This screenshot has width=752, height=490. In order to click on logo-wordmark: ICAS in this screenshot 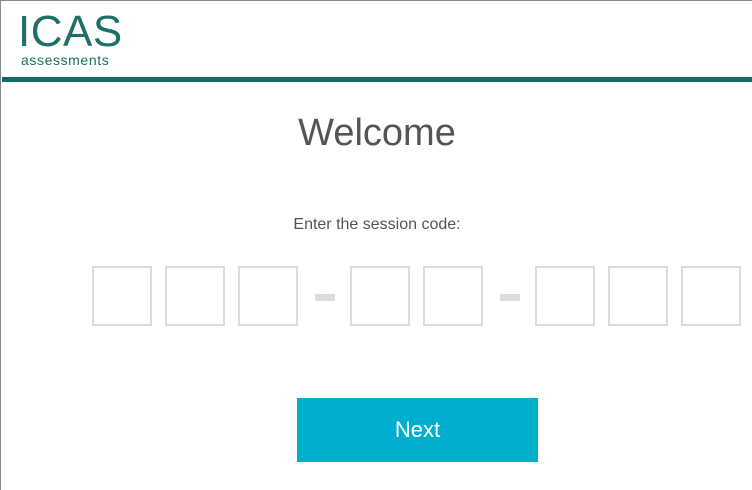, I will do `click(70, 31)`.